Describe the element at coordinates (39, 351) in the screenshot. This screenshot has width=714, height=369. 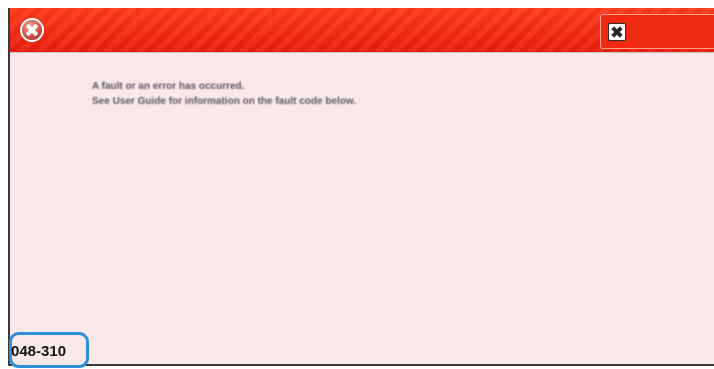
I see `fault-code: 048-310` at that location.